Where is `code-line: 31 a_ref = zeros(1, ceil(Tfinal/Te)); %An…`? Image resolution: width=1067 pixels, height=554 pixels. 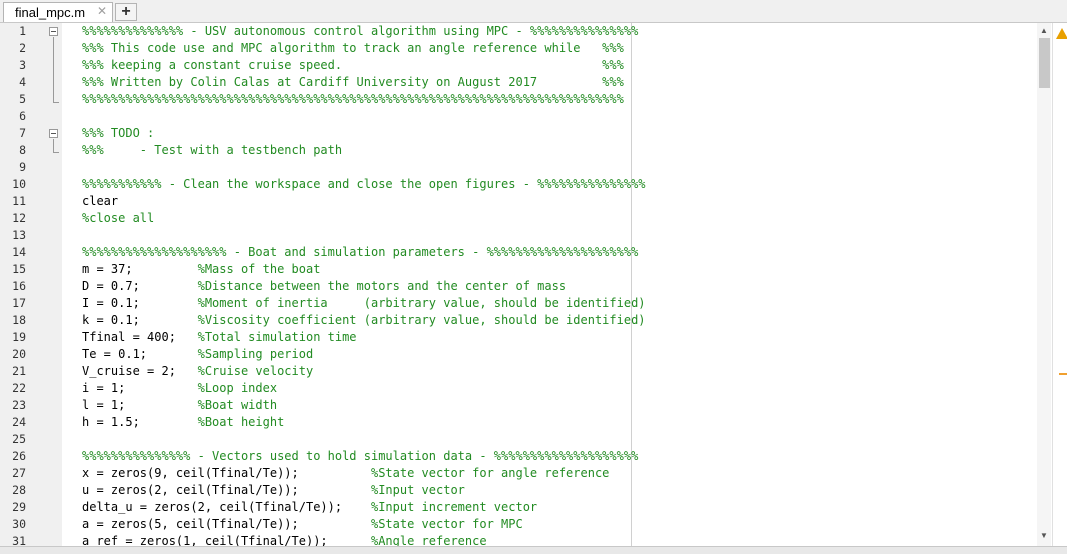
code-line: 31 a_ref = zeros(1, ceil(Tfinal/Te)); %An… is located at coordinates (520, 539).